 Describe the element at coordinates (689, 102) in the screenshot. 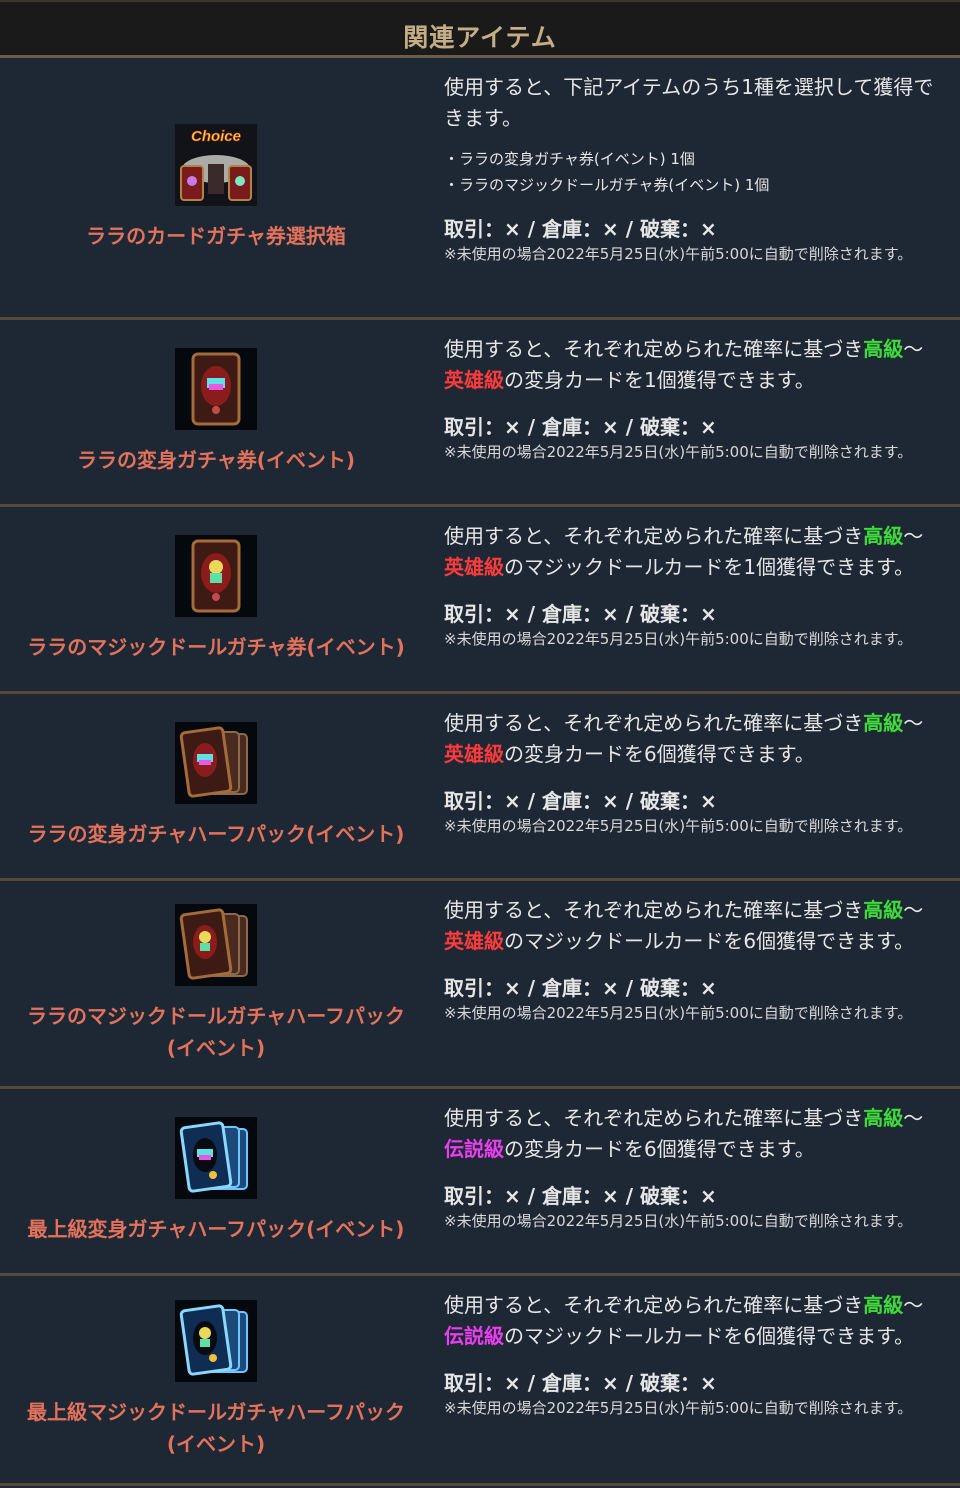

I see `item-description: 使用すると、下記アイテムのうち1種を選択して獲得できます。` at that location.